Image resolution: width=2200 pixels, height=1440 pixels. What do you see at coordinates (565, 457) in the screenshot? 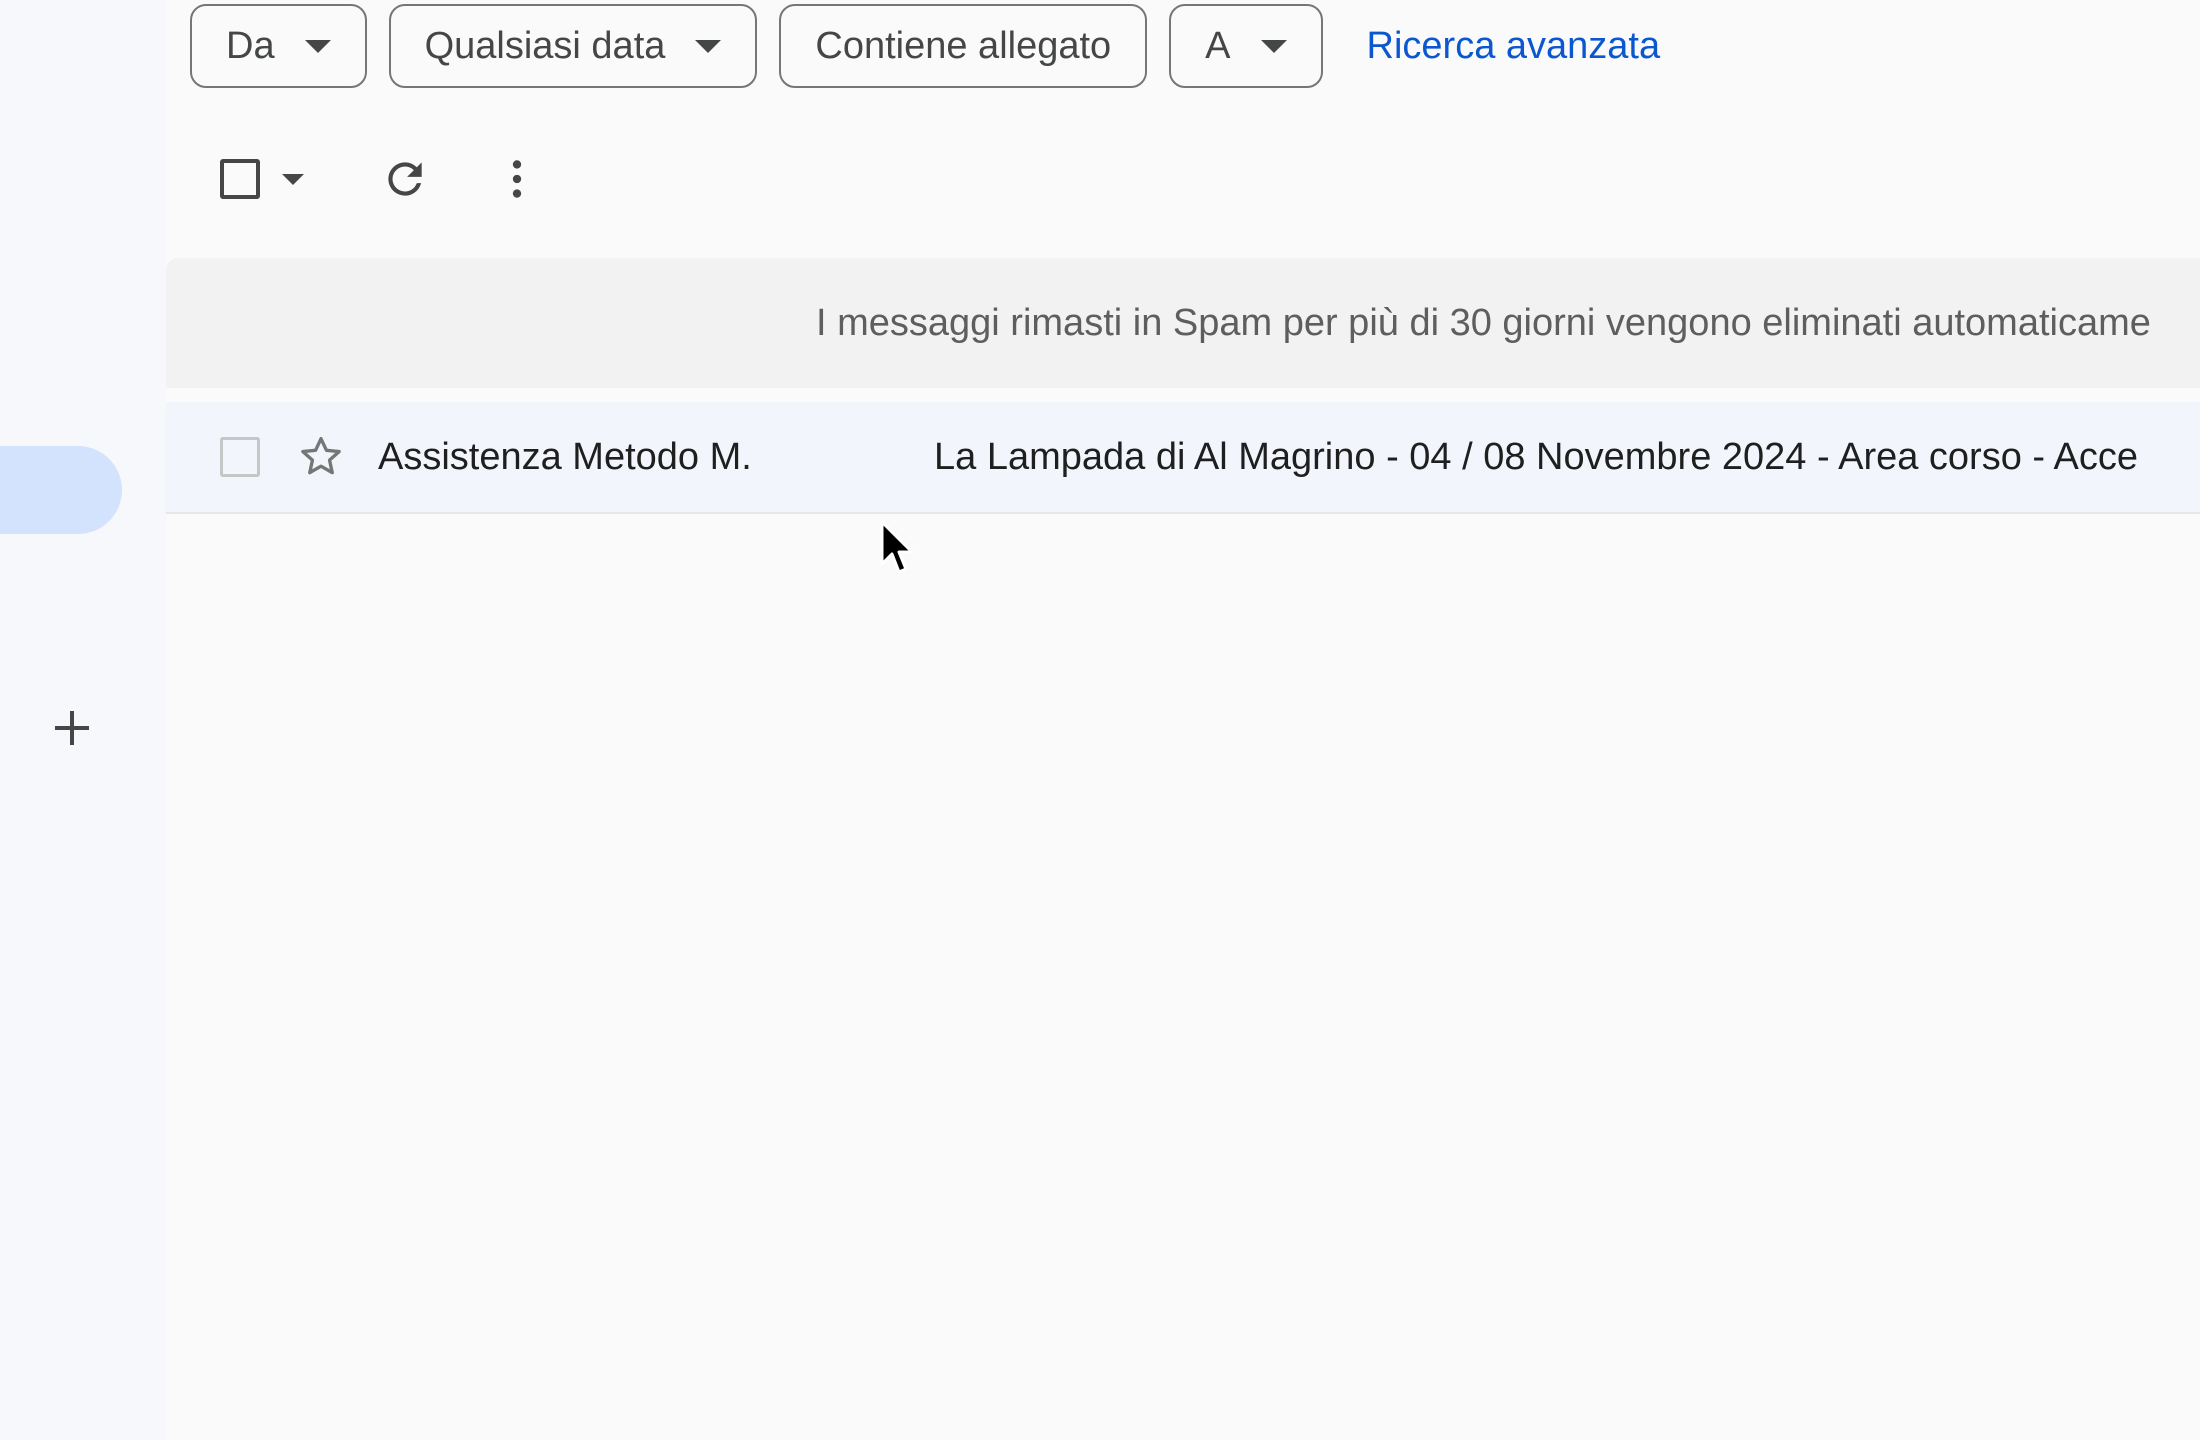
I see `message-sender: Assistenza Metodo M.` at bounding box center [565, 457].